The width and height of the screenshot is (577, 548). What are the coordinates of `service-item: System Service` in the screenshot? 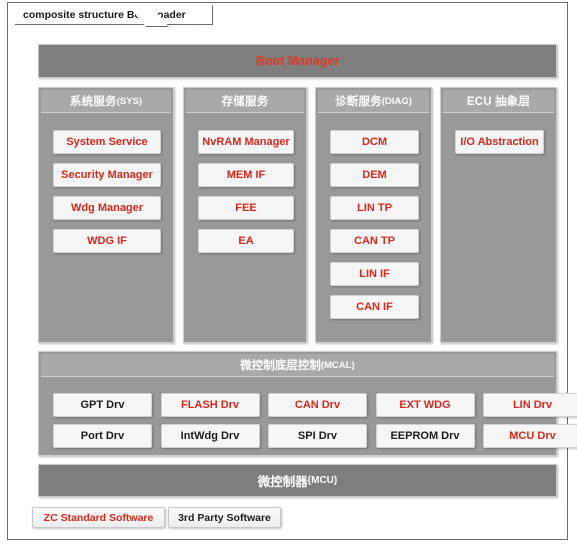 It's located at (107, 142).